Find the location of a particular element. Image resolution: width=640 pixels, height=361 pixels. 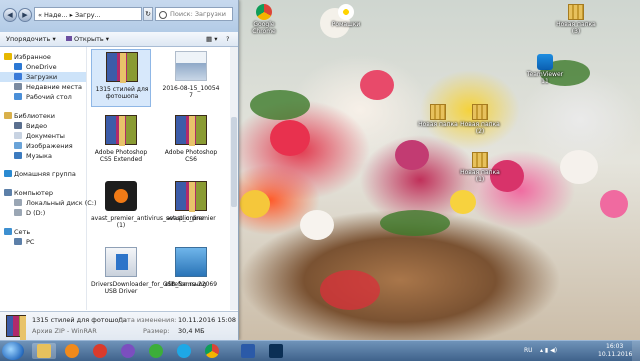

taskbar-skype is located at coordinates (184, 351).